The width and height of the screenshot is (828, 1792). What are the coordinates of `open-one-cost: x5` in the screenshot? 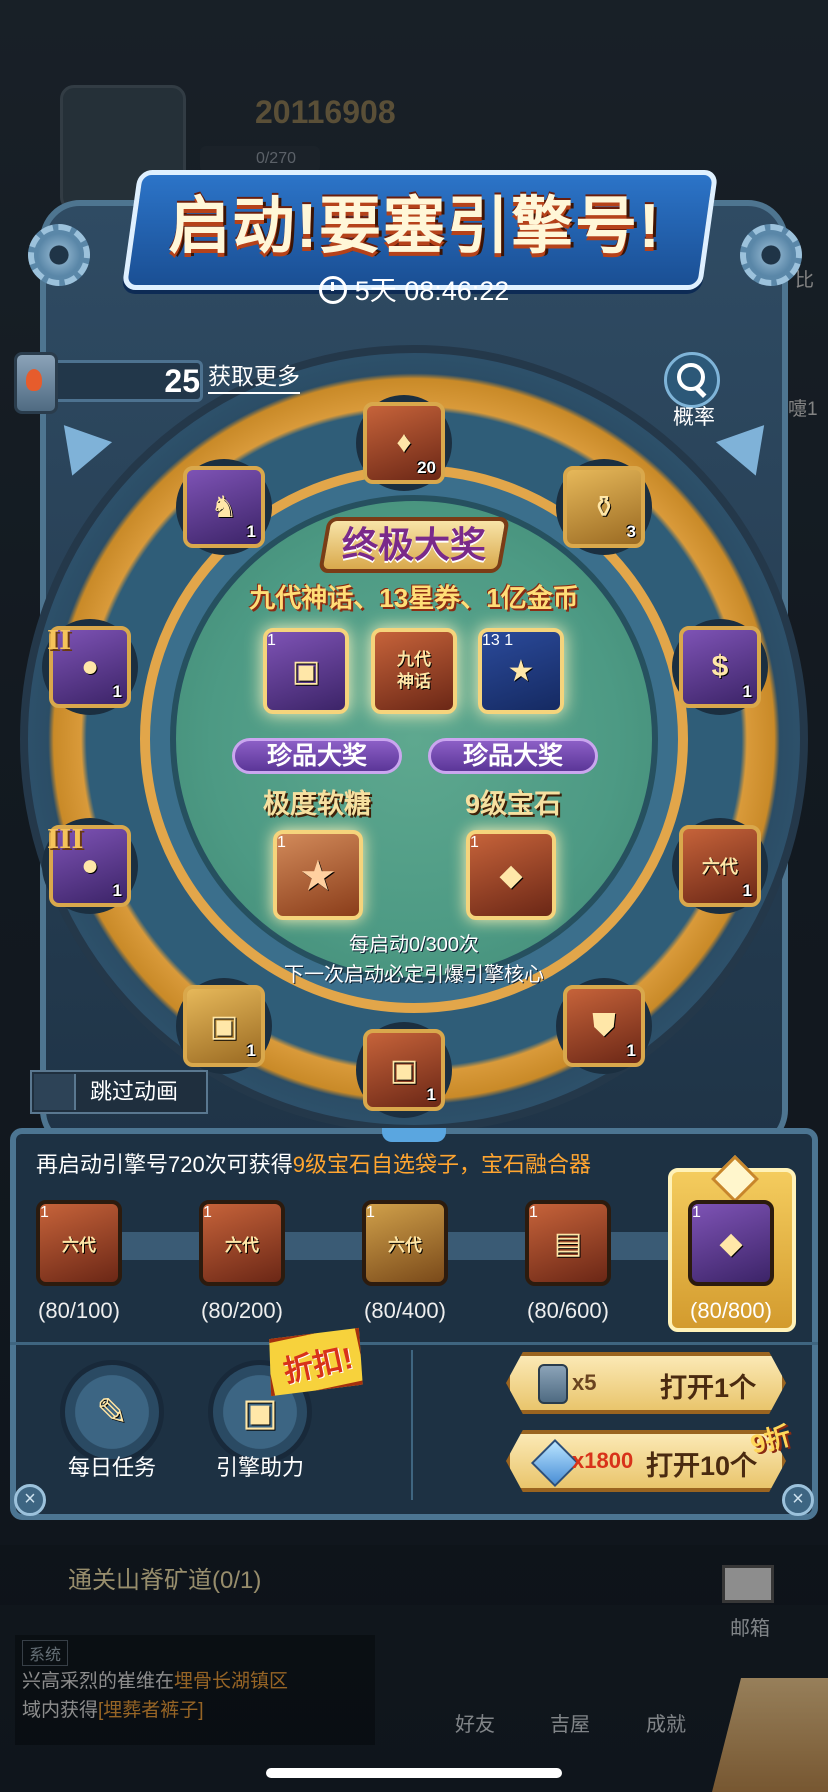 It's located at (584, 1382).